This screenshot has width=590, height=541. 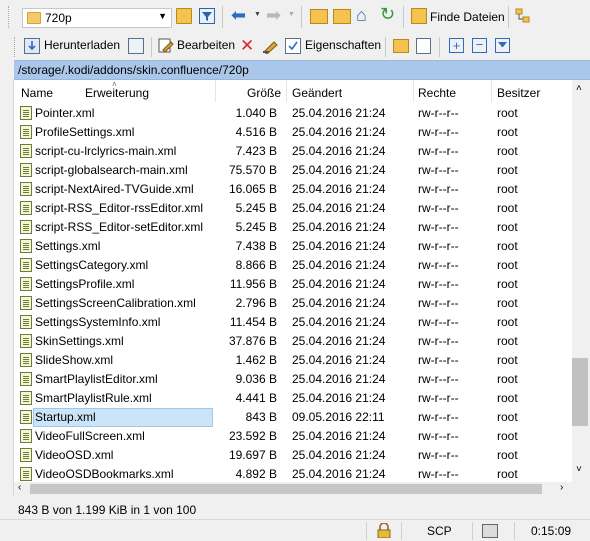 I want to click on left-panel-edge, so click(x=7, y=288).